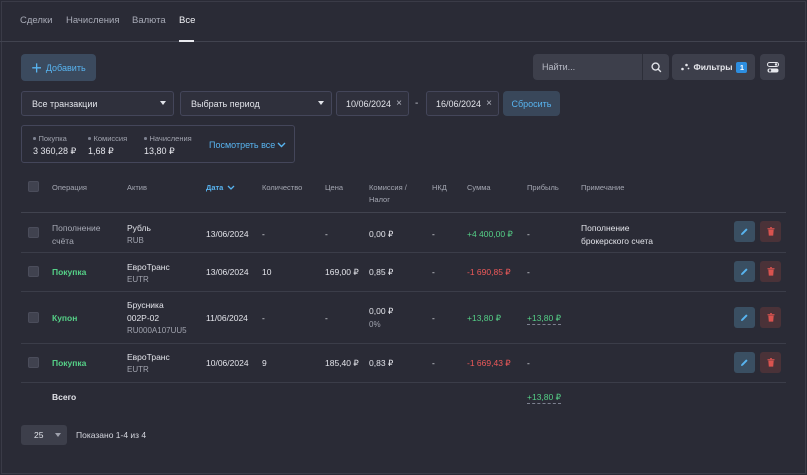  What do you see at coordinates (388, 194) in the screenshot?
I see `header-commission: Комиссия / Налог` at bounding box center [388, 194].